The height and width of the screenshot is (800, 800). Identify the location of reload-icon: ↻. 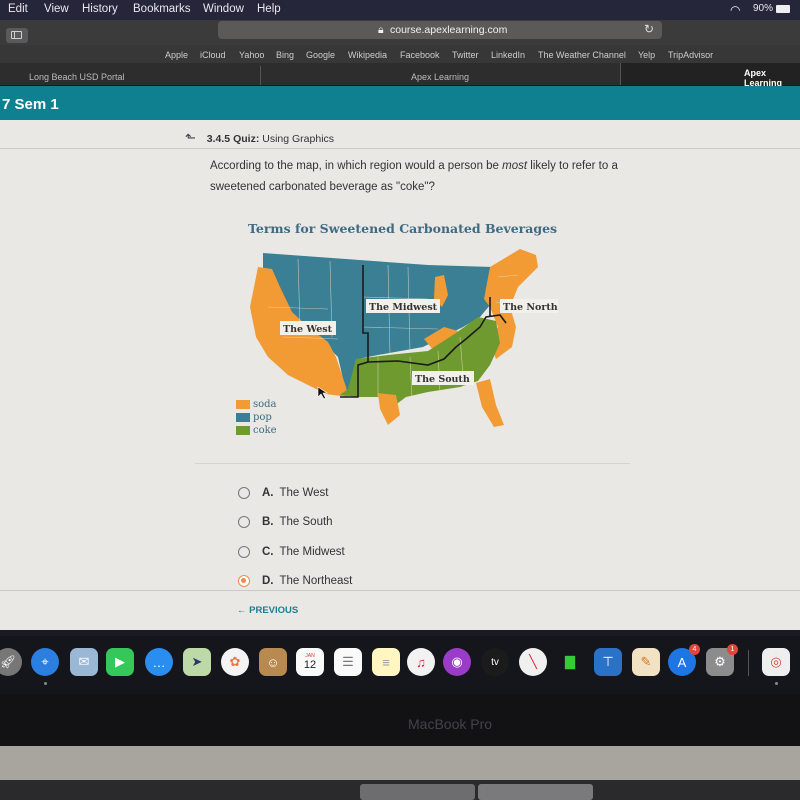
(649, 29).